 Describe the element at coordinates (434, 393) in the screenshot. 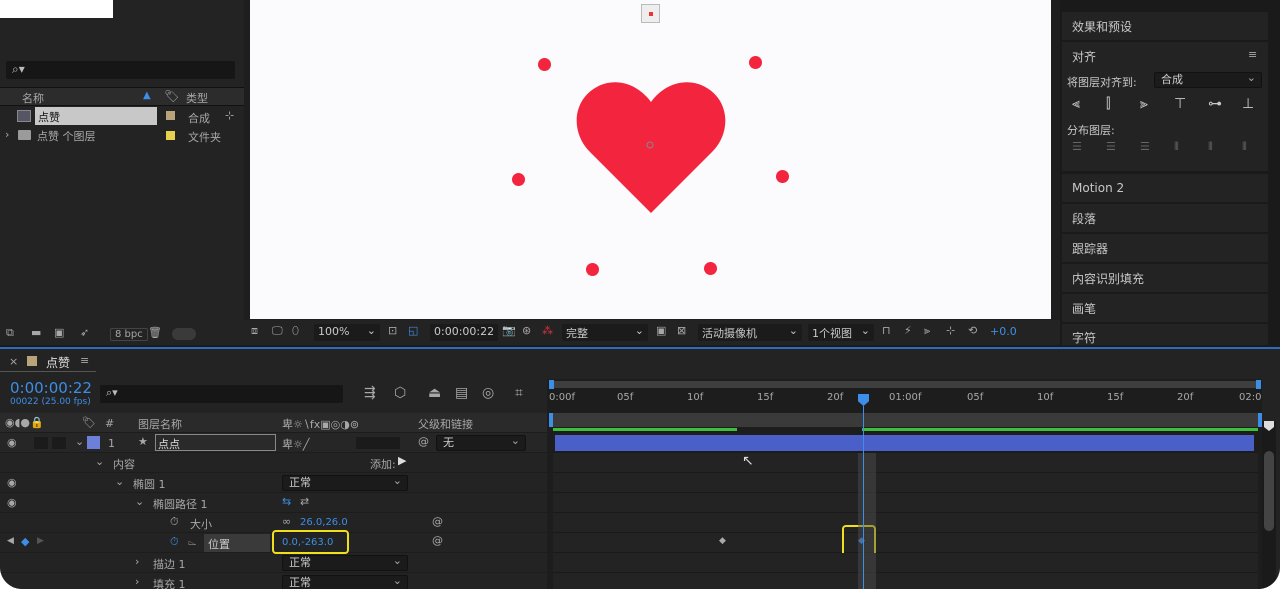

I see `shy-icon: ⏏` at that location.